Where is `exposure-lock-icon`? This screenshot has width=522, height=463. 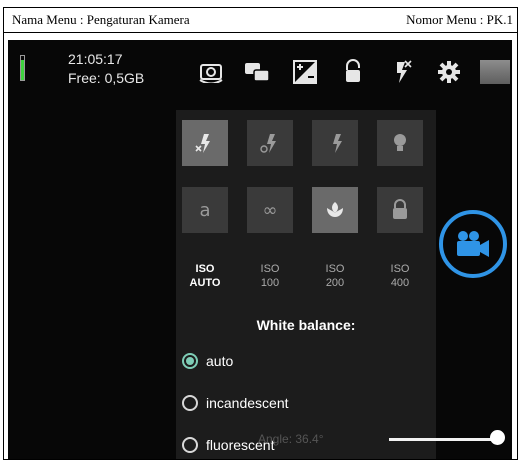
exposure-lock-icon is located at coordinates (353, 72).